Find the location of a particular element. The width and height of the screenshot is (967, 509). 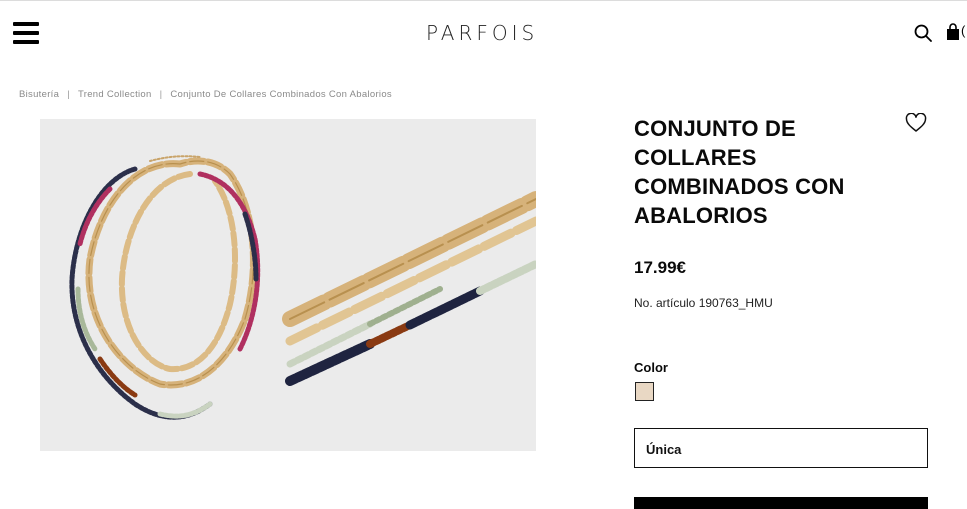

bag-count: ( is located at coordinates (963, 30).